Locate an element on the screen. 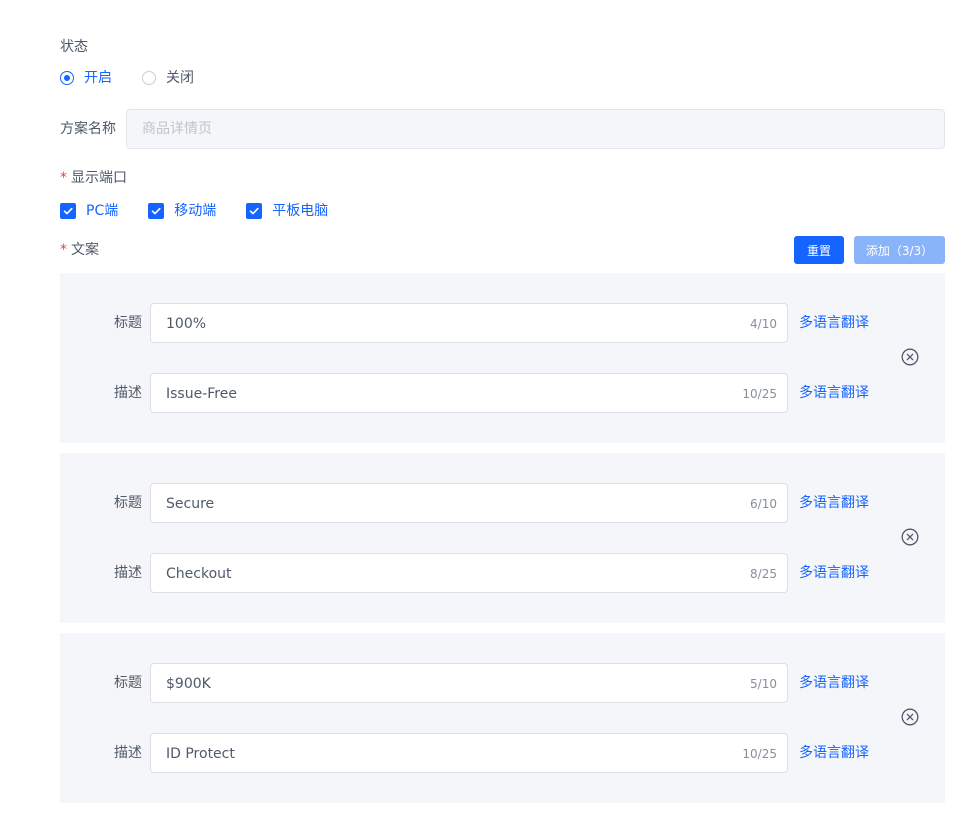 The height and width of the screenshot is (818, 971). plan-name-label: 方案名称 is located at coordinates (88, 129).